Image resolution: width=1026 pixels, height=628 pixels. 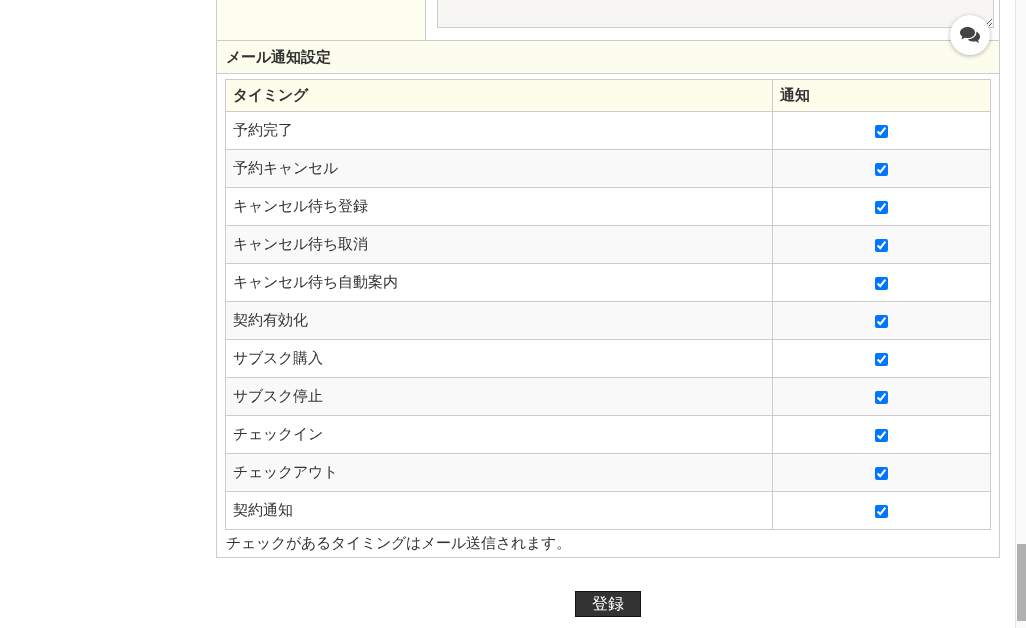 What do you see at coordinates (285, 168) in the screenshot?
I see `timing-label: 予約キャンセル` at bounding box center [285, 168].